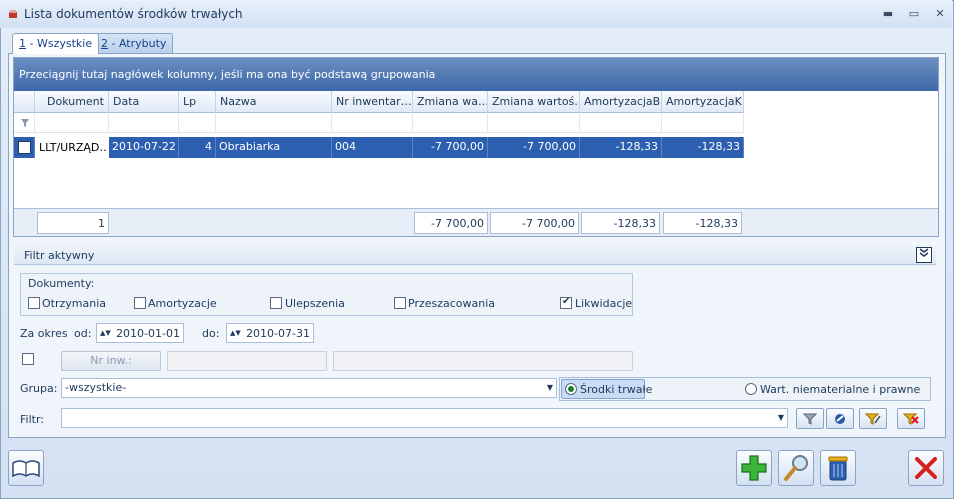  I want to click on group-select: -wszystkie- ▼, so click(309, 388).